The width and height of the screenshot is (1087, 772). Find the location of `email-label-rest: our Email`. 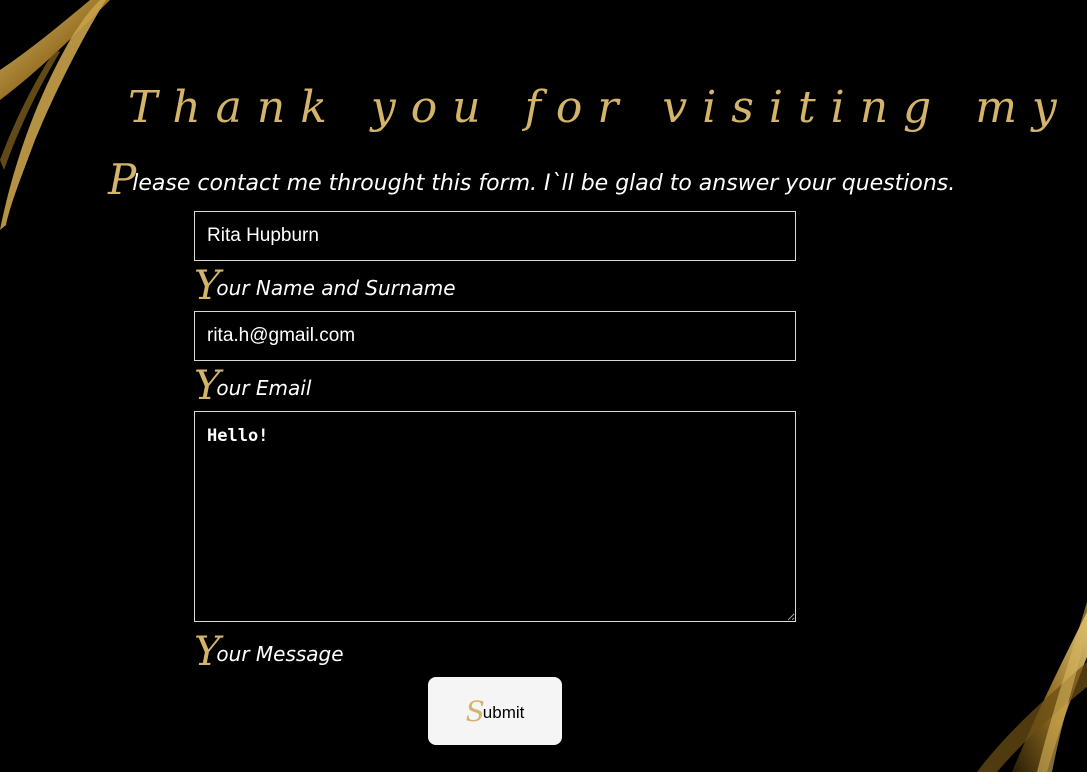

email-label-rest: our Email is located at coordinates (264, 388).